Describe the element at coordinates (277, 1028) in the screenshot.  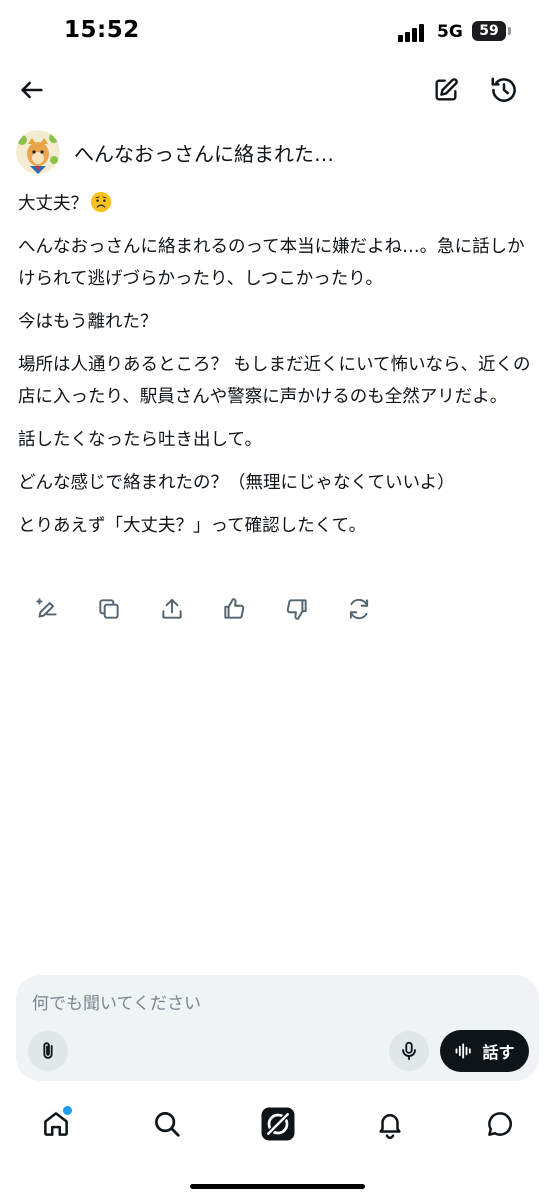
I see `composer: 話す` at that location.